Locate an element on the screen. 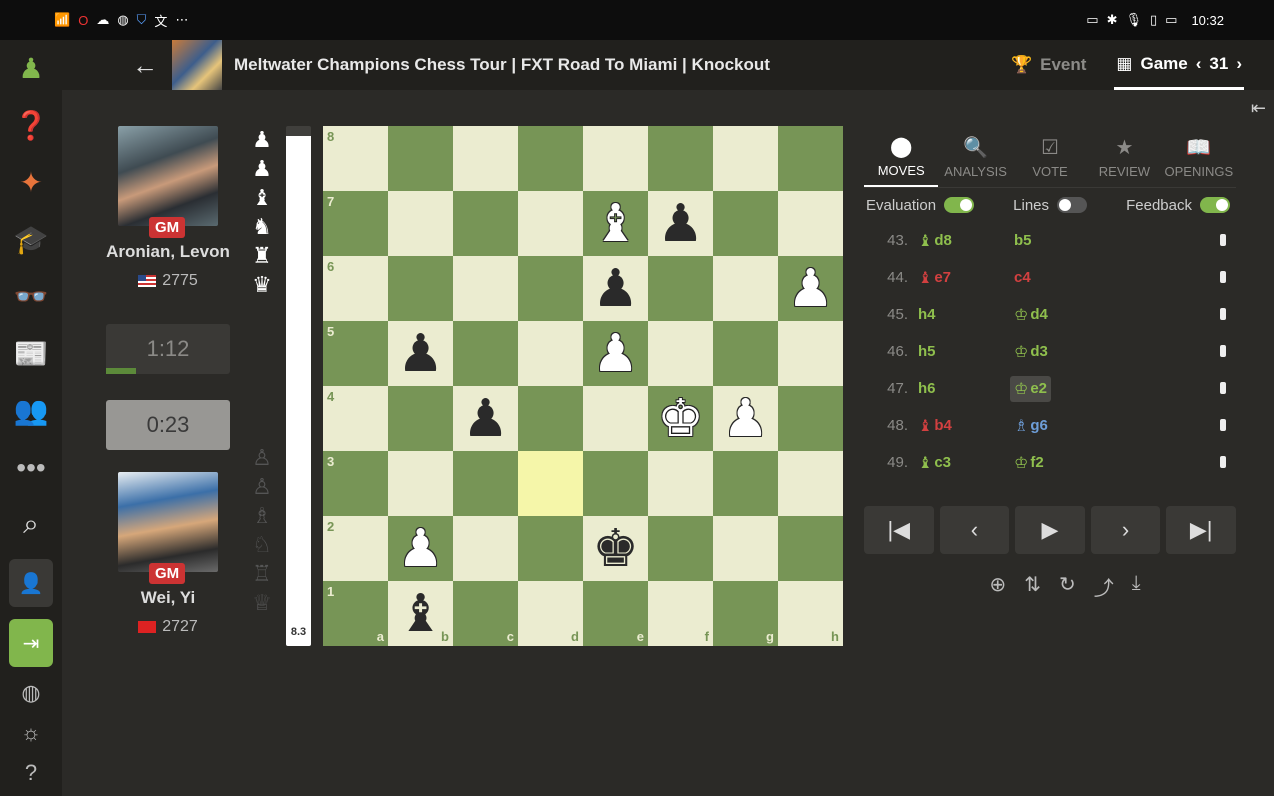 The image size is (1274, 796). black-move: ♔ d3 is located at coordinates (1052, 352).